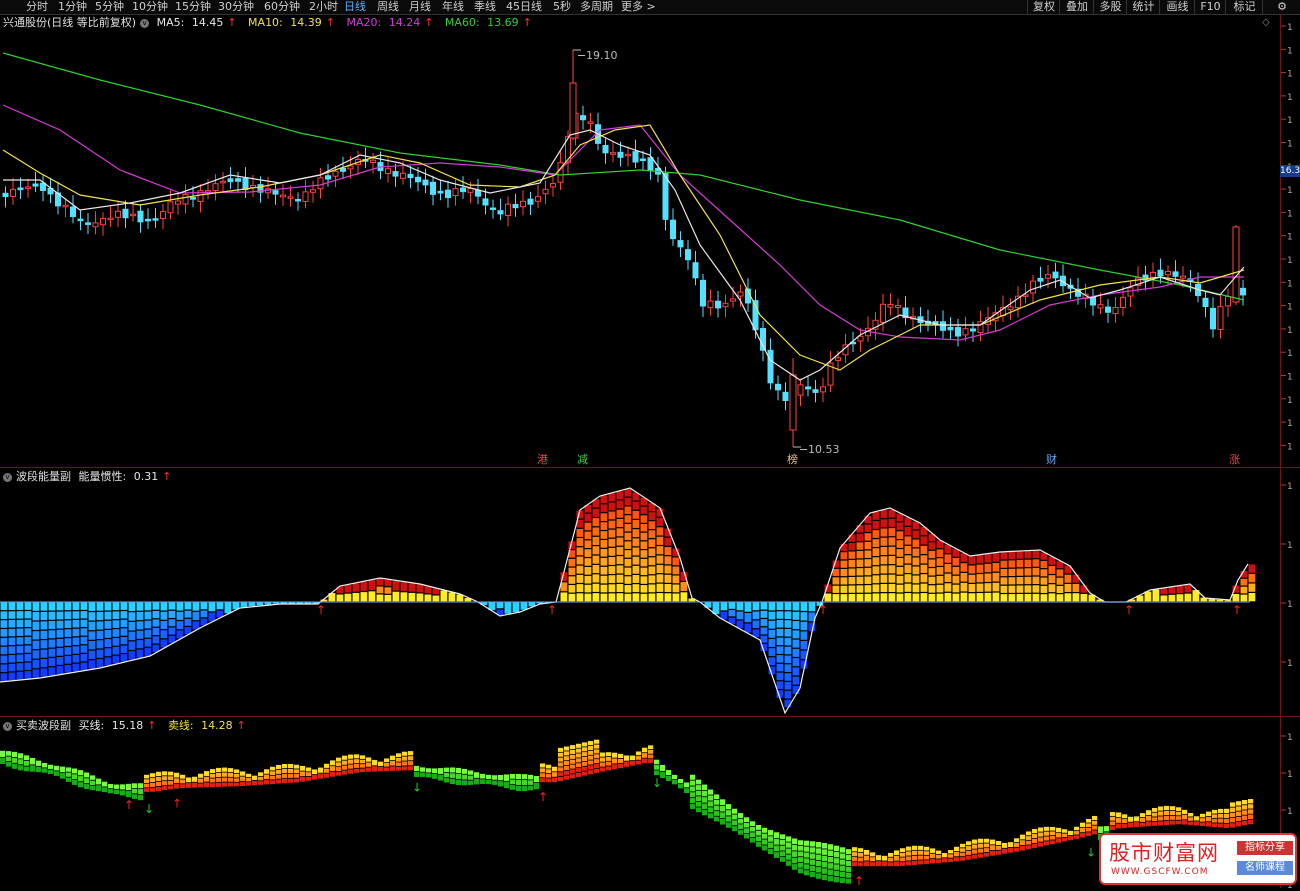 This screenshot has width=1300, height=891. I want to click on toolbar-button-0: 复权, so click(1043, 7).